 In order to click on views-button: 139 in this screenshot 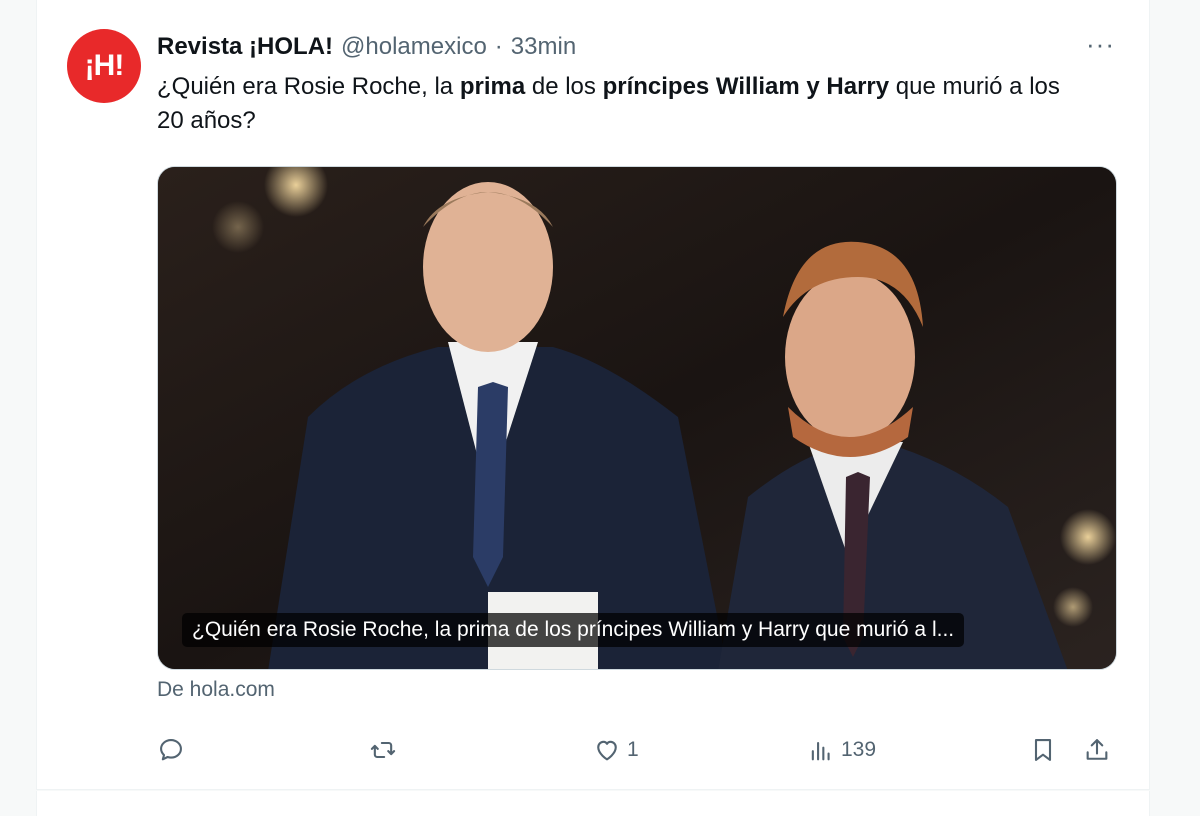, I will do `click(841, 750)`.